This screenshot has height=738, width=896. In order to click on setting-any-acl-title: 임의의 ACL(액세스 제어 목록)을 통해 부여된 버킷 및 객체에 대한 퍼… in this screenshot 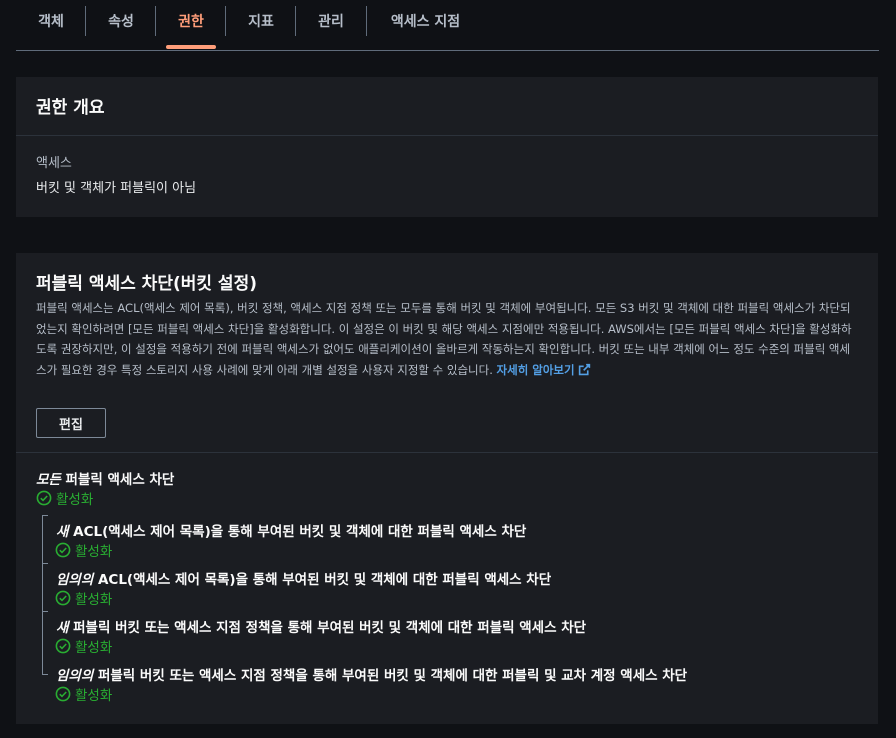, I will do `click(303, 578)`.